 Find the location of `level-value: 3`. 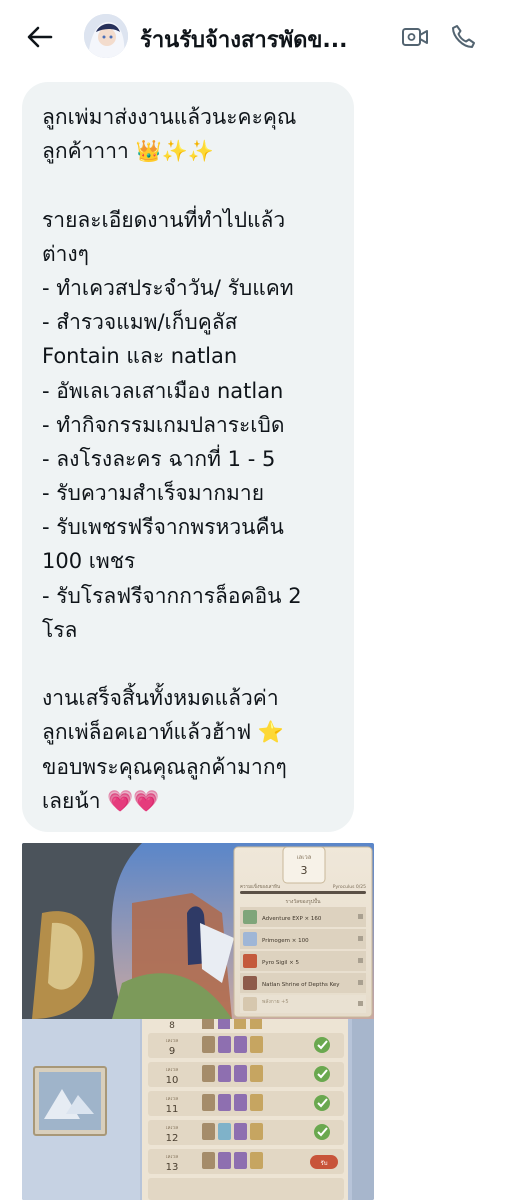

level-value: 3 is located at coordinates (304, 870).